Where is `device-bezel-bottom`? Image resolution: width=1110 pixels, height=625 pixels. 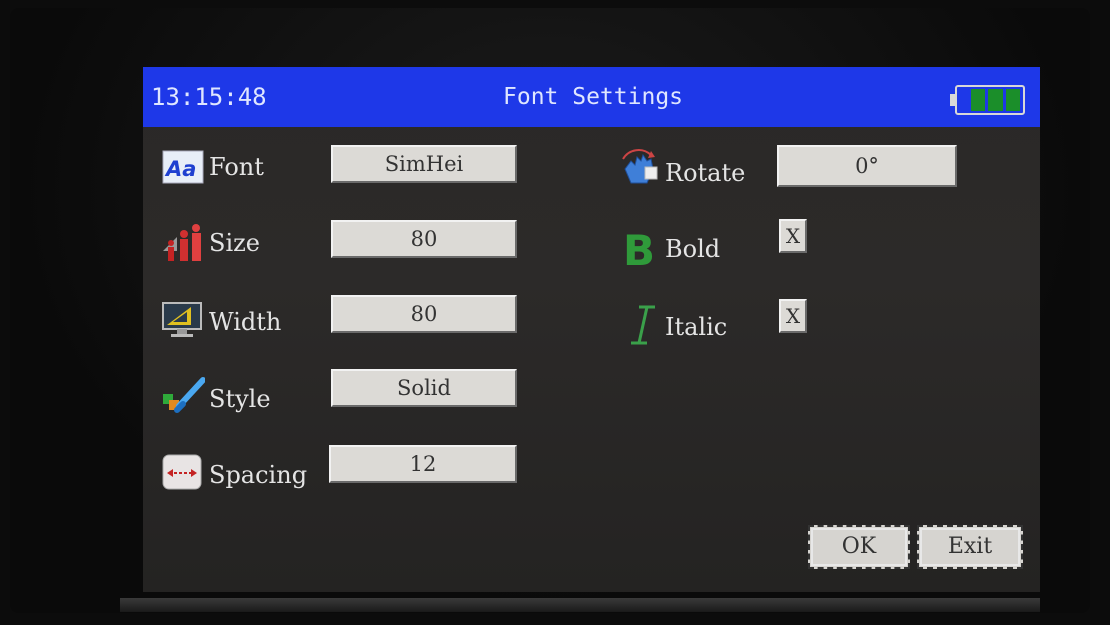 device-bezel-bottom is located at coordinates (580, 605).